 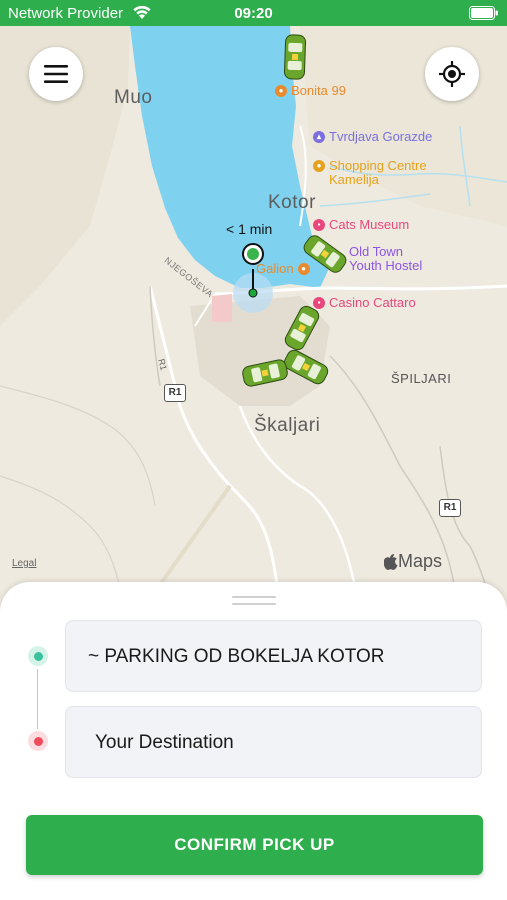 I want to click on hamburger-icon, so click(x=56, y=74).